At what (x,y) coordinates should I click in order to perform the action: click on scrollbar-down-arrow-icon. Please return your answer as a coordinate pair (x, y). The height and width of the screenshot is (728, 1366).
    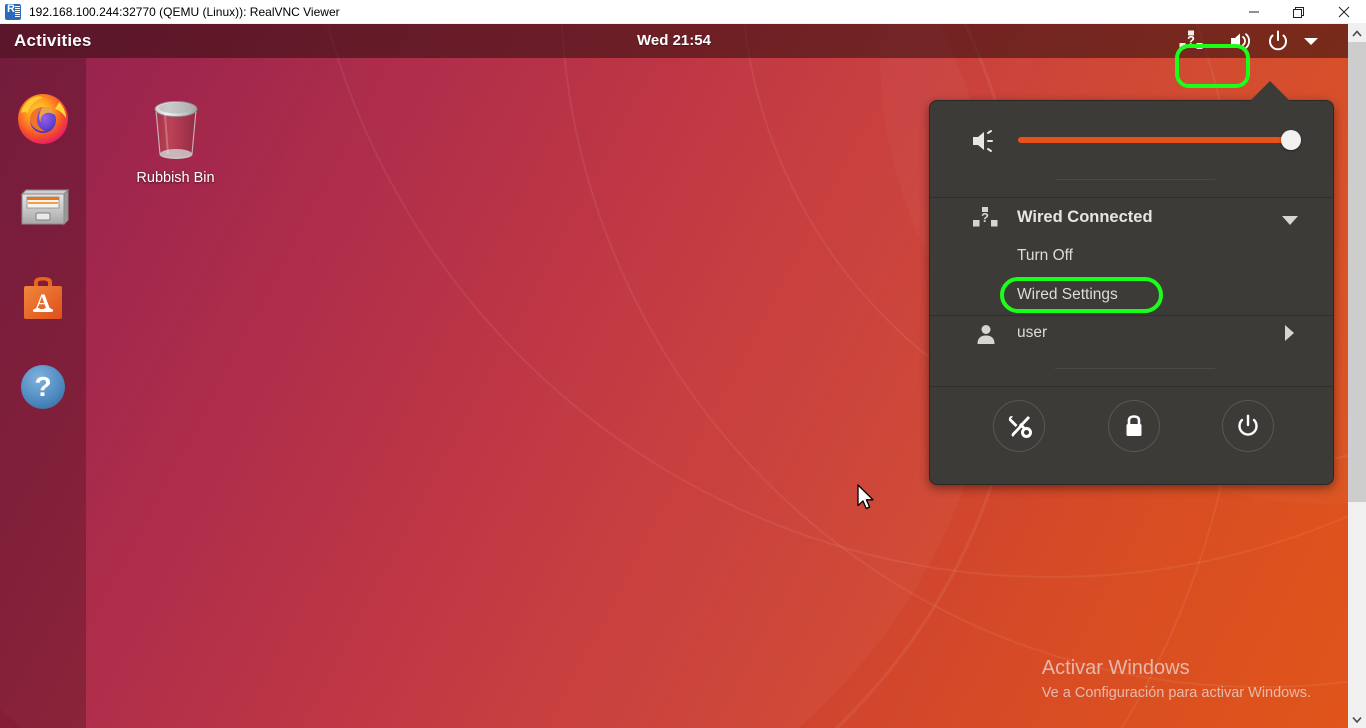
    Looking at the image, I should click on (1357, 719).